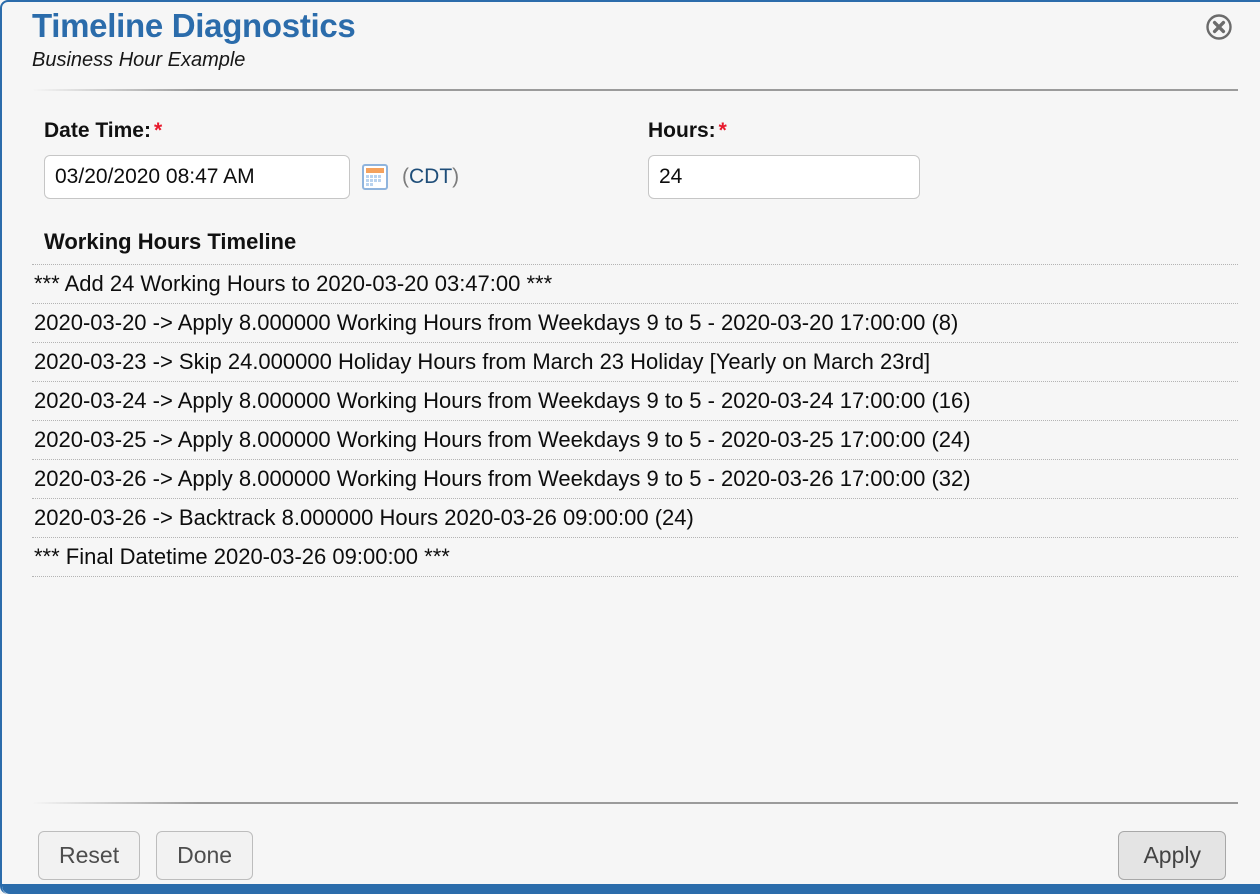 The height and width of the screenshot is (894, 1260). I want to click on calendar-icon, so click(375, 177).